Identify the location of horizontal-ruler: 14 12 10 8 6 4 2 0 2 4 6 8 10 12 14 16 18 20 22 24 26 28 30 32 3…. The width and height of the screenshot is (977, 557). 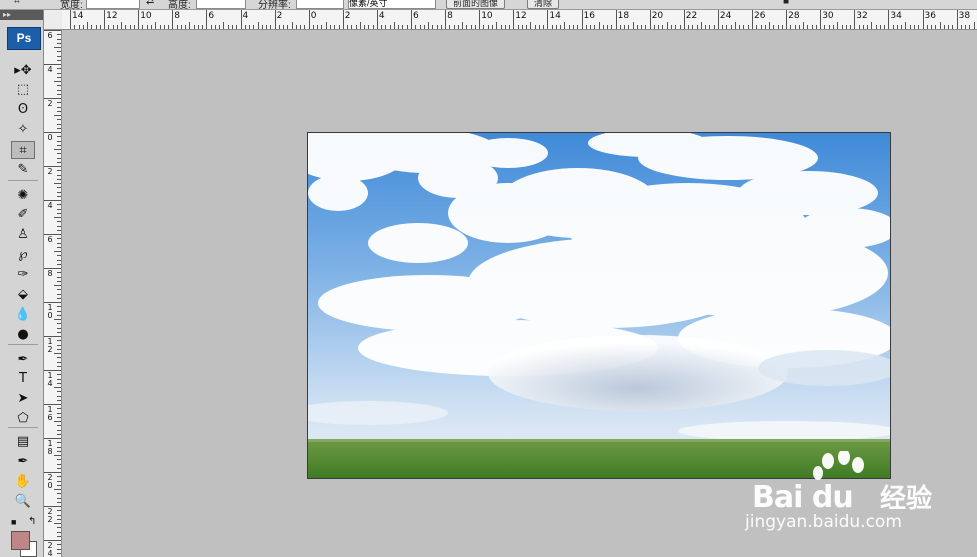
(519, 20).